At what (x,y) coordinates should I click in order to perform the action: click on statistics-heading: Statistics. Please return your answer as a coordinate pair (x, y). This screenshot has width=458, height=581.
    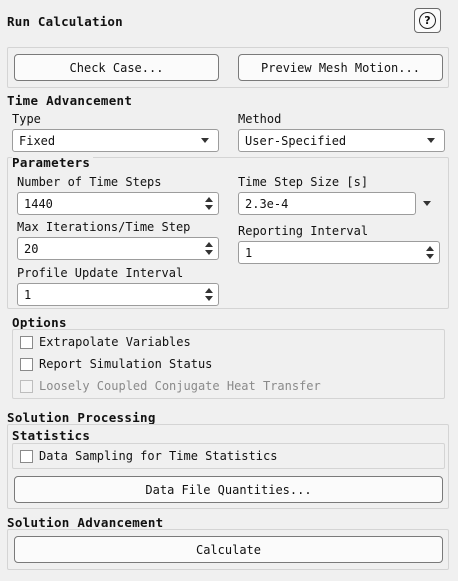
    Looking at the image, I should click on (51, 435).